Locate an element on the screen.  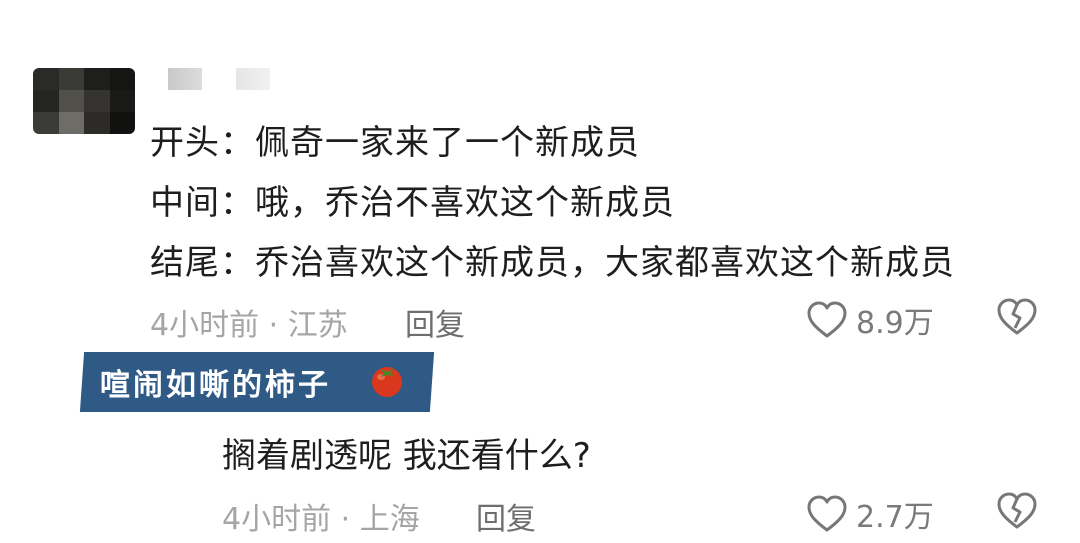
like-count: 8.9万 is located at coordinates (895, 323).